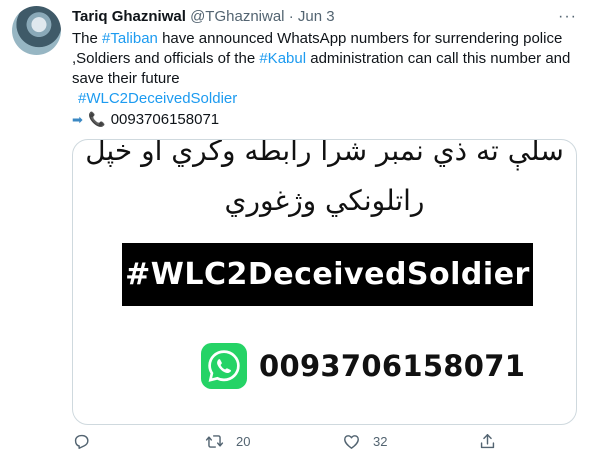 This screenshot has height=469, width=591. Describe the element at coordinates (36, 30) in the screenshot. I see `author-avatar` at that location.